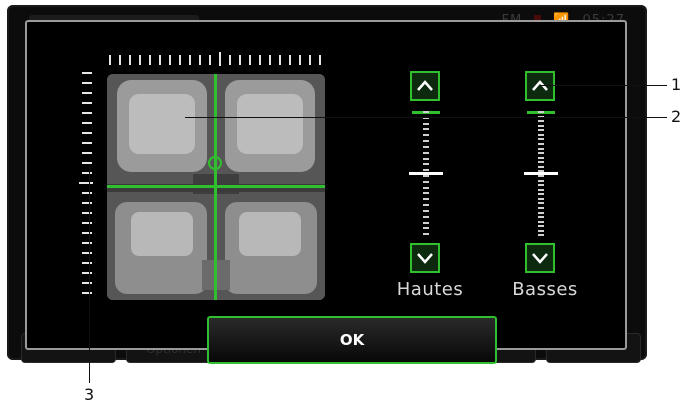  What do you see at coordinates (545, 289) in the screenshot?
I see `bass-label: Basses` at bounding box center [545, 289].